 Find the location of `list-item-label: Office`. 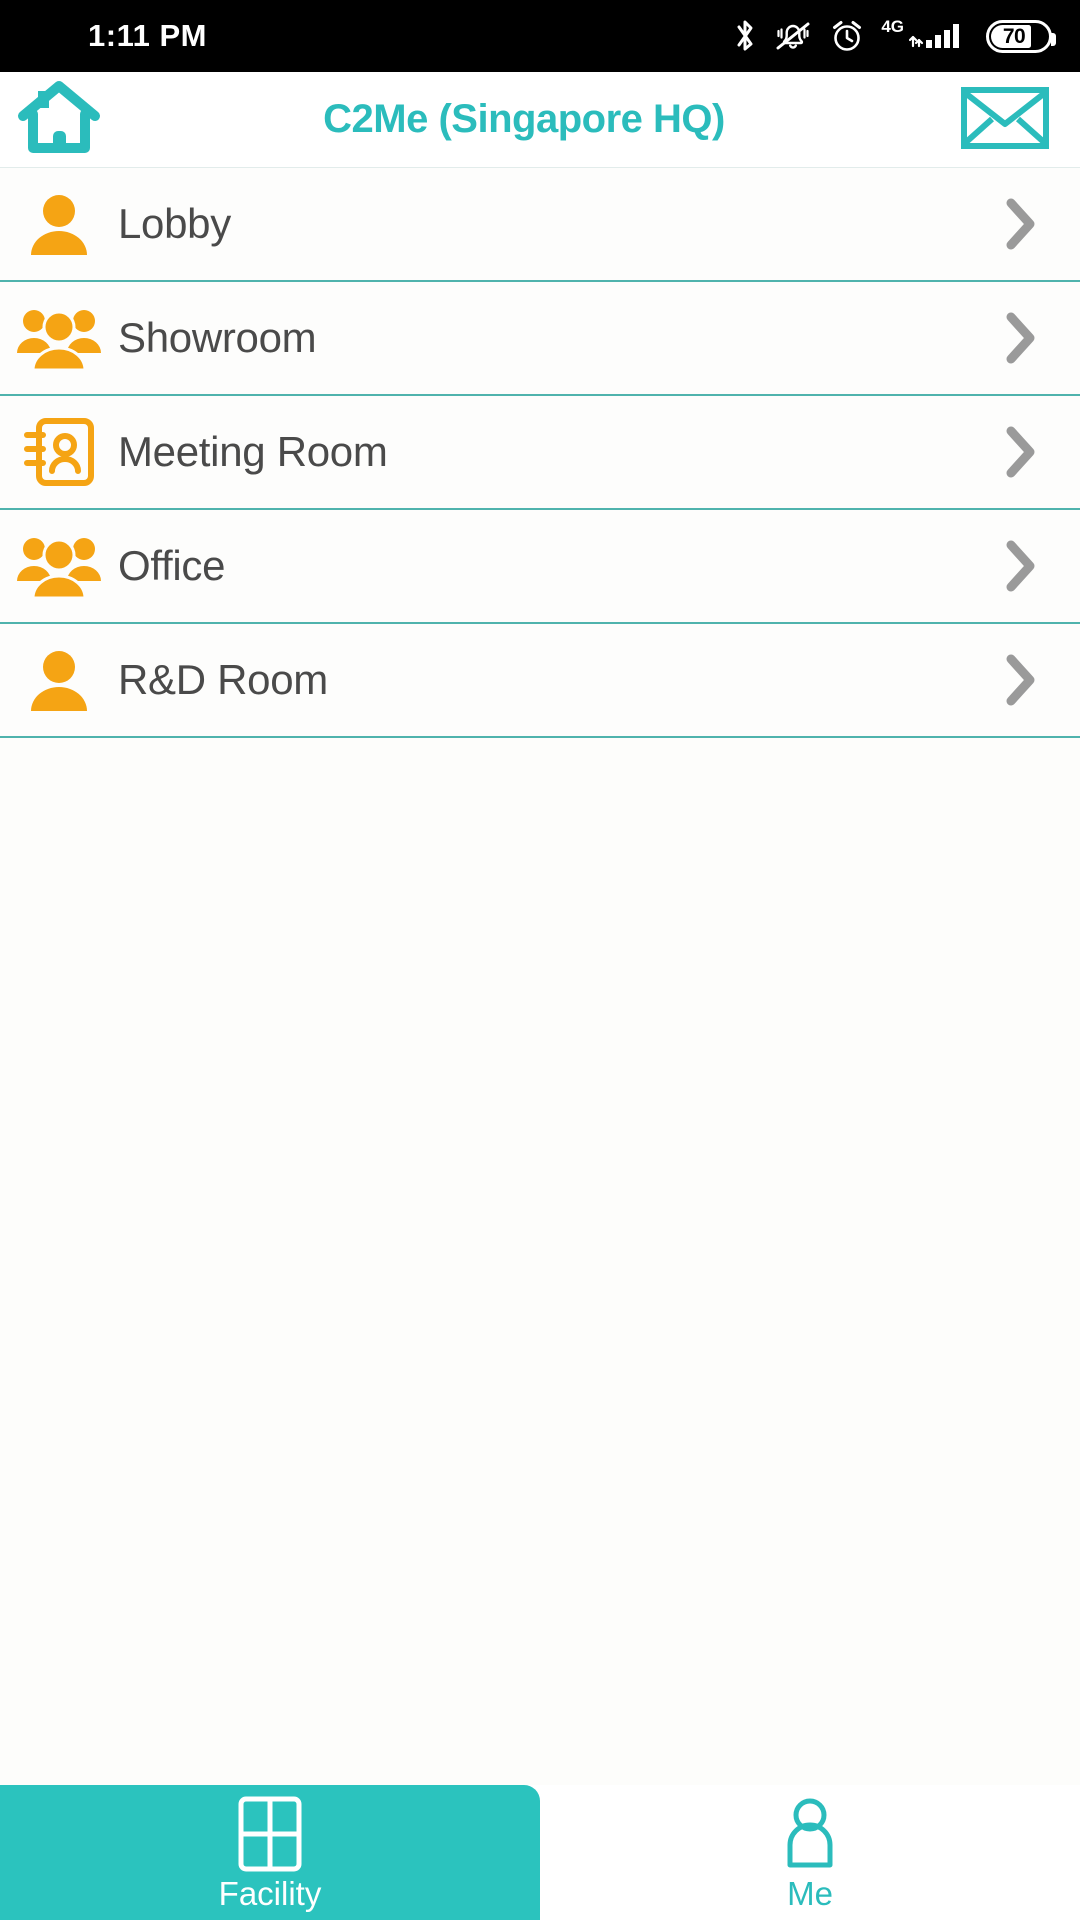

list-item-label: Office is located at coordinates (172, 565).